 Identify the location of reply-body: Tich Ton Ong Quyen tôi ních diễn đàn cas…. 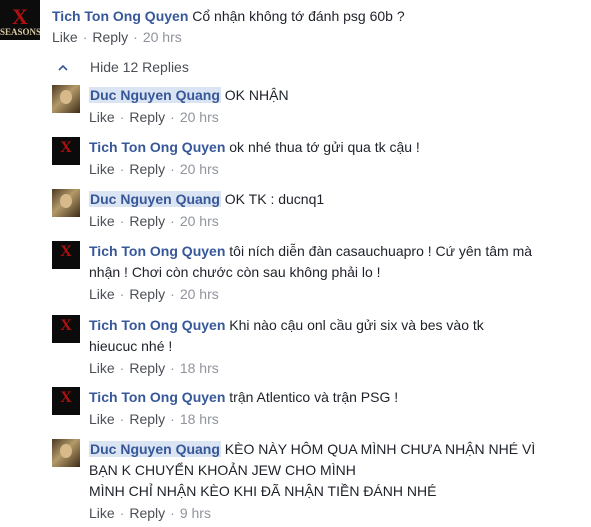
(320, 262).